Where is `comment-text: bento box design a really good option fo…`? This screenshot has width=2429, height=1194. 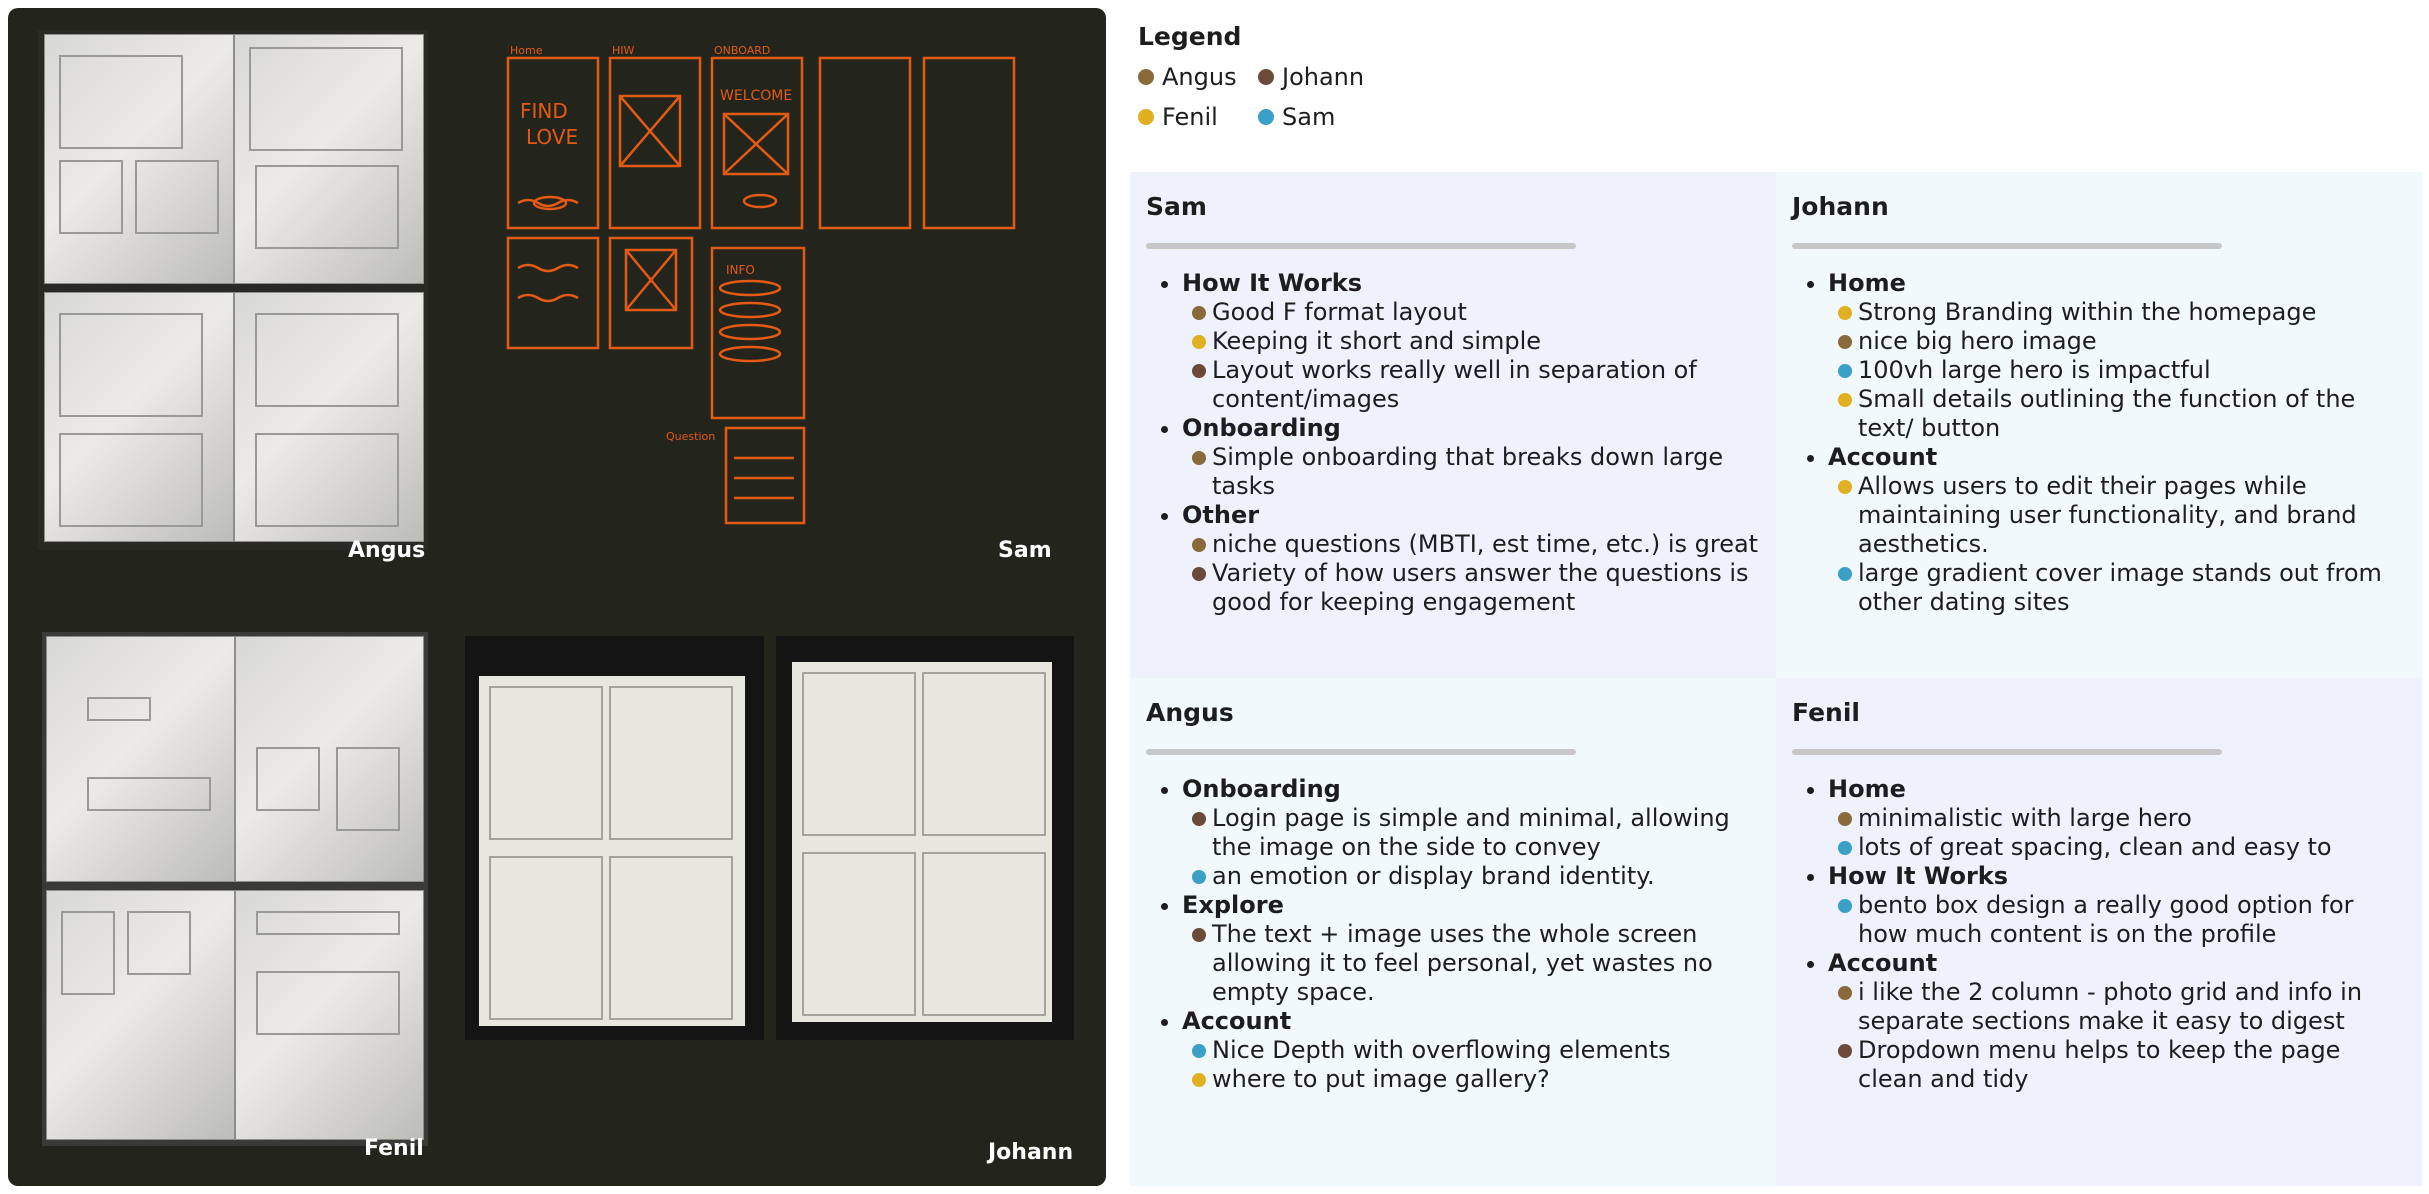 comment-text: bento box design a really good option fo… is located at coordinates (2106, 919).